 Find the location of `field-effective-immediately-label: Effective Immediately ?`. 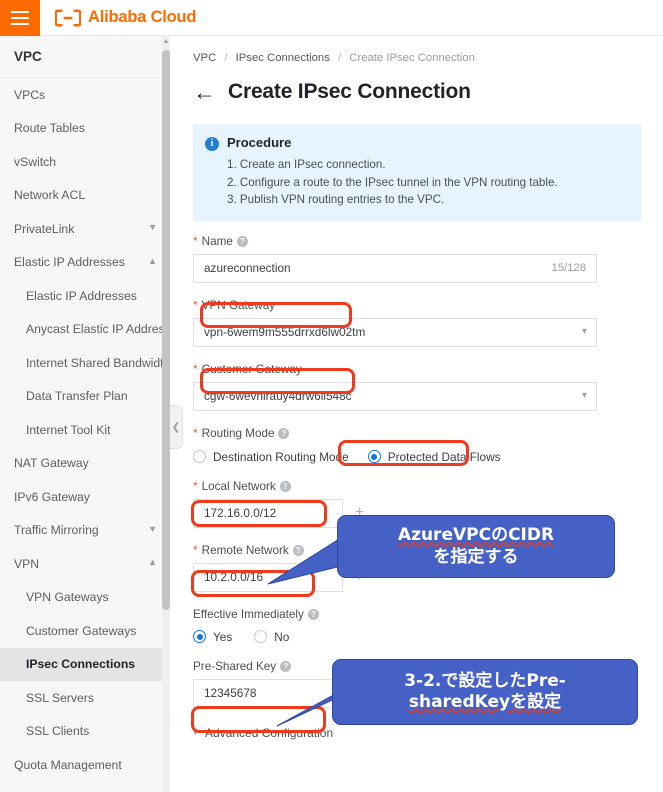

field-effective-immediately-label: Effective Immediately ? is located at coordinates (417, 614).